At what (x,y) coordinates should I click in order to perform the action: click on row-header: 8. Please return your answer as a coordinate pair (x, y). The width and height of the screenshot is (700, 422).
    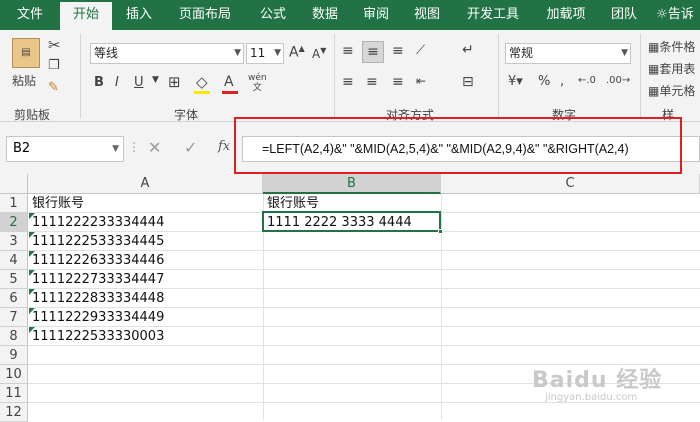
    Looking at the image, I should click on (14, 336).